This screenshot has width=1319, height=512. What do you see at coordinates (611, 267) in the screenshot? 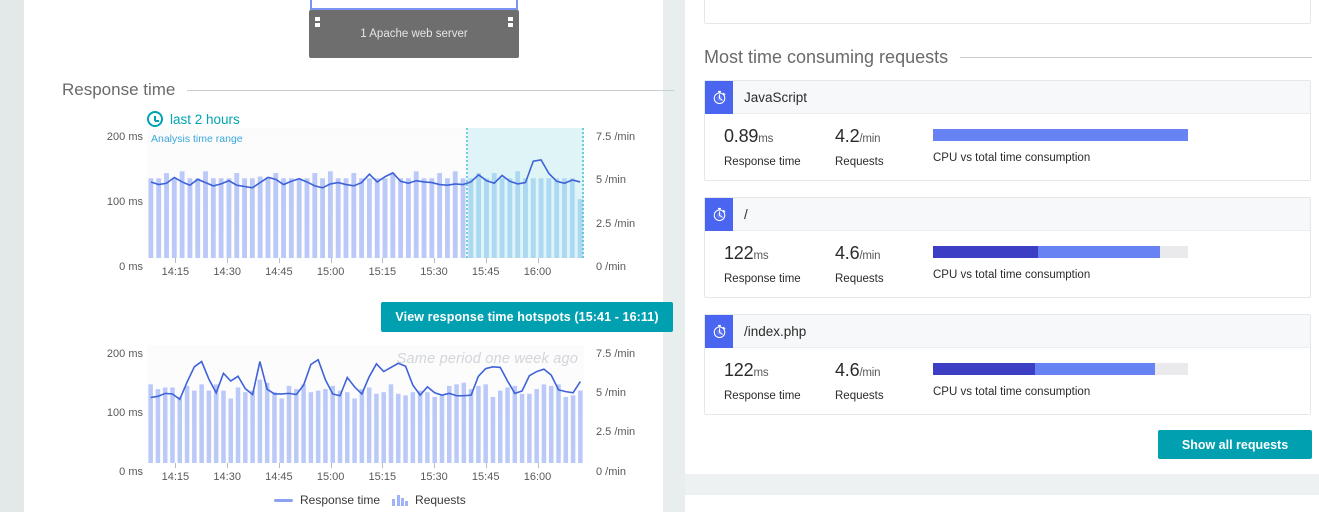
I see `chart1-y2tick-0: 0 /min` at bounding box center [611, 267].